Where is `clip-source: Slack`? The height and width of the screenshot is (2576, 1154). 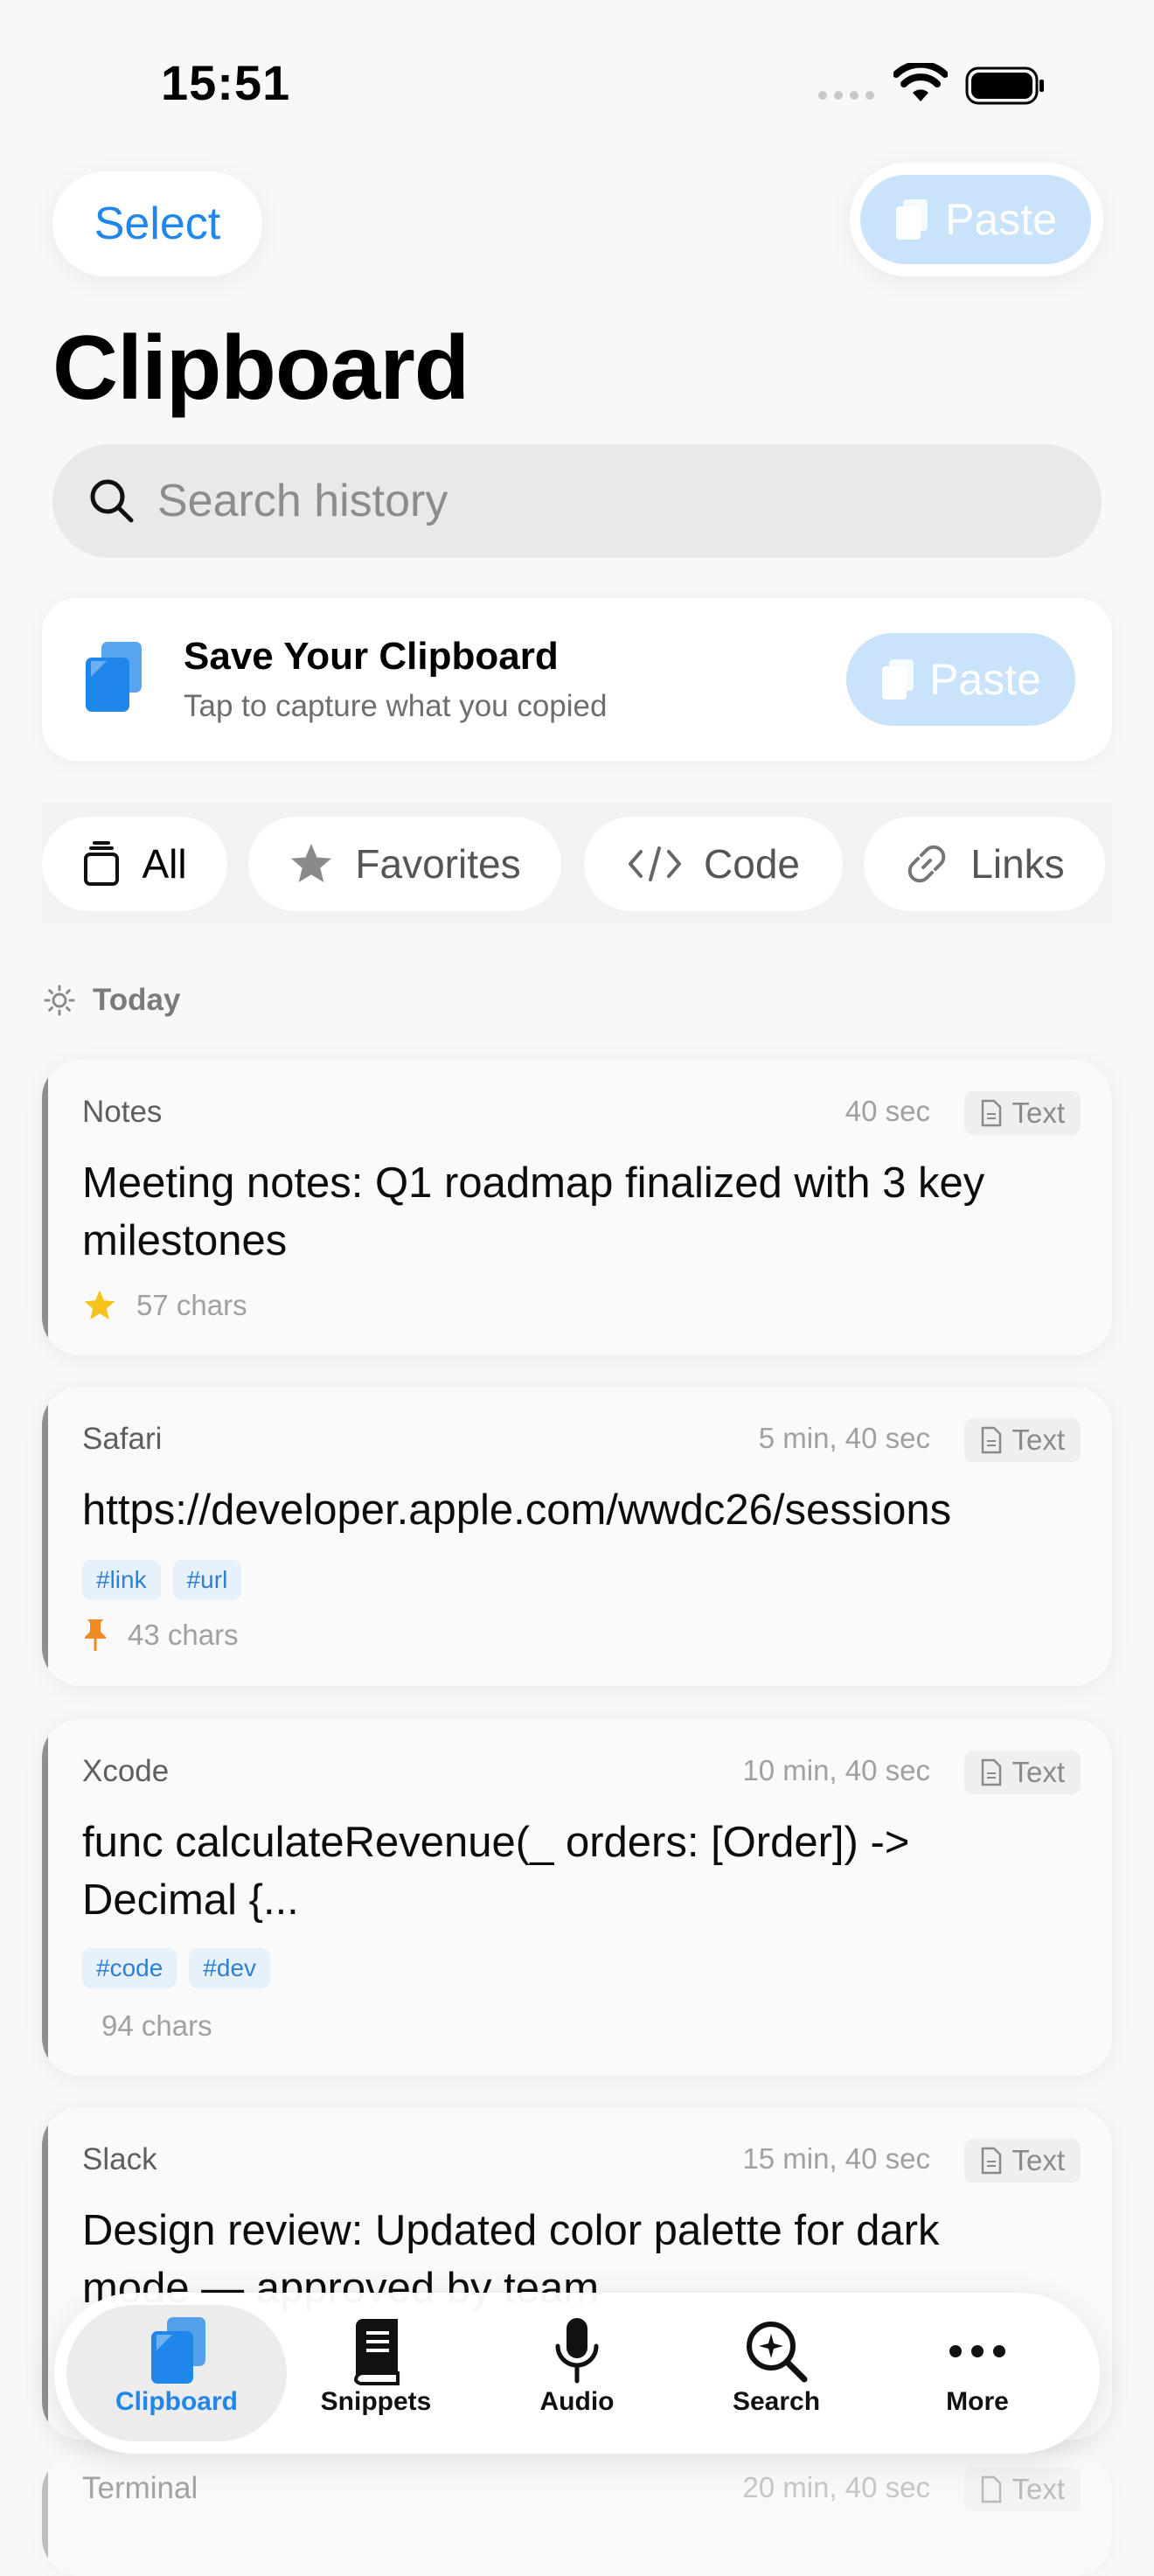 clip-source: Slack is located at coordinates (119, 2159).